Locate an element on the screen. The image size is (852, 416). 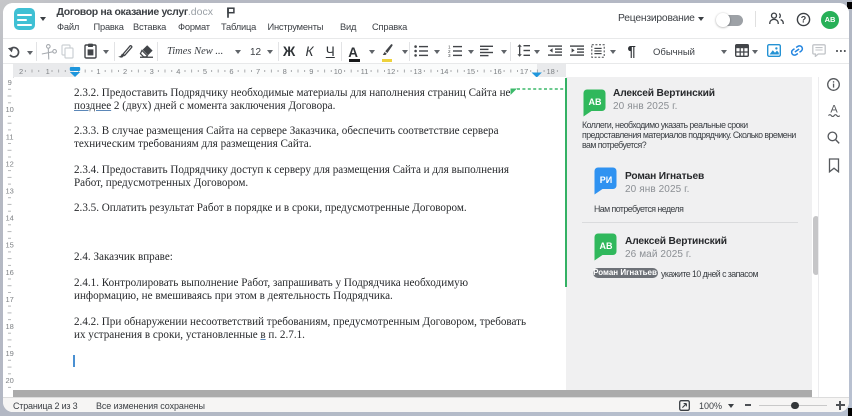
svg-text: 6 is located at coordinates (231, 71).